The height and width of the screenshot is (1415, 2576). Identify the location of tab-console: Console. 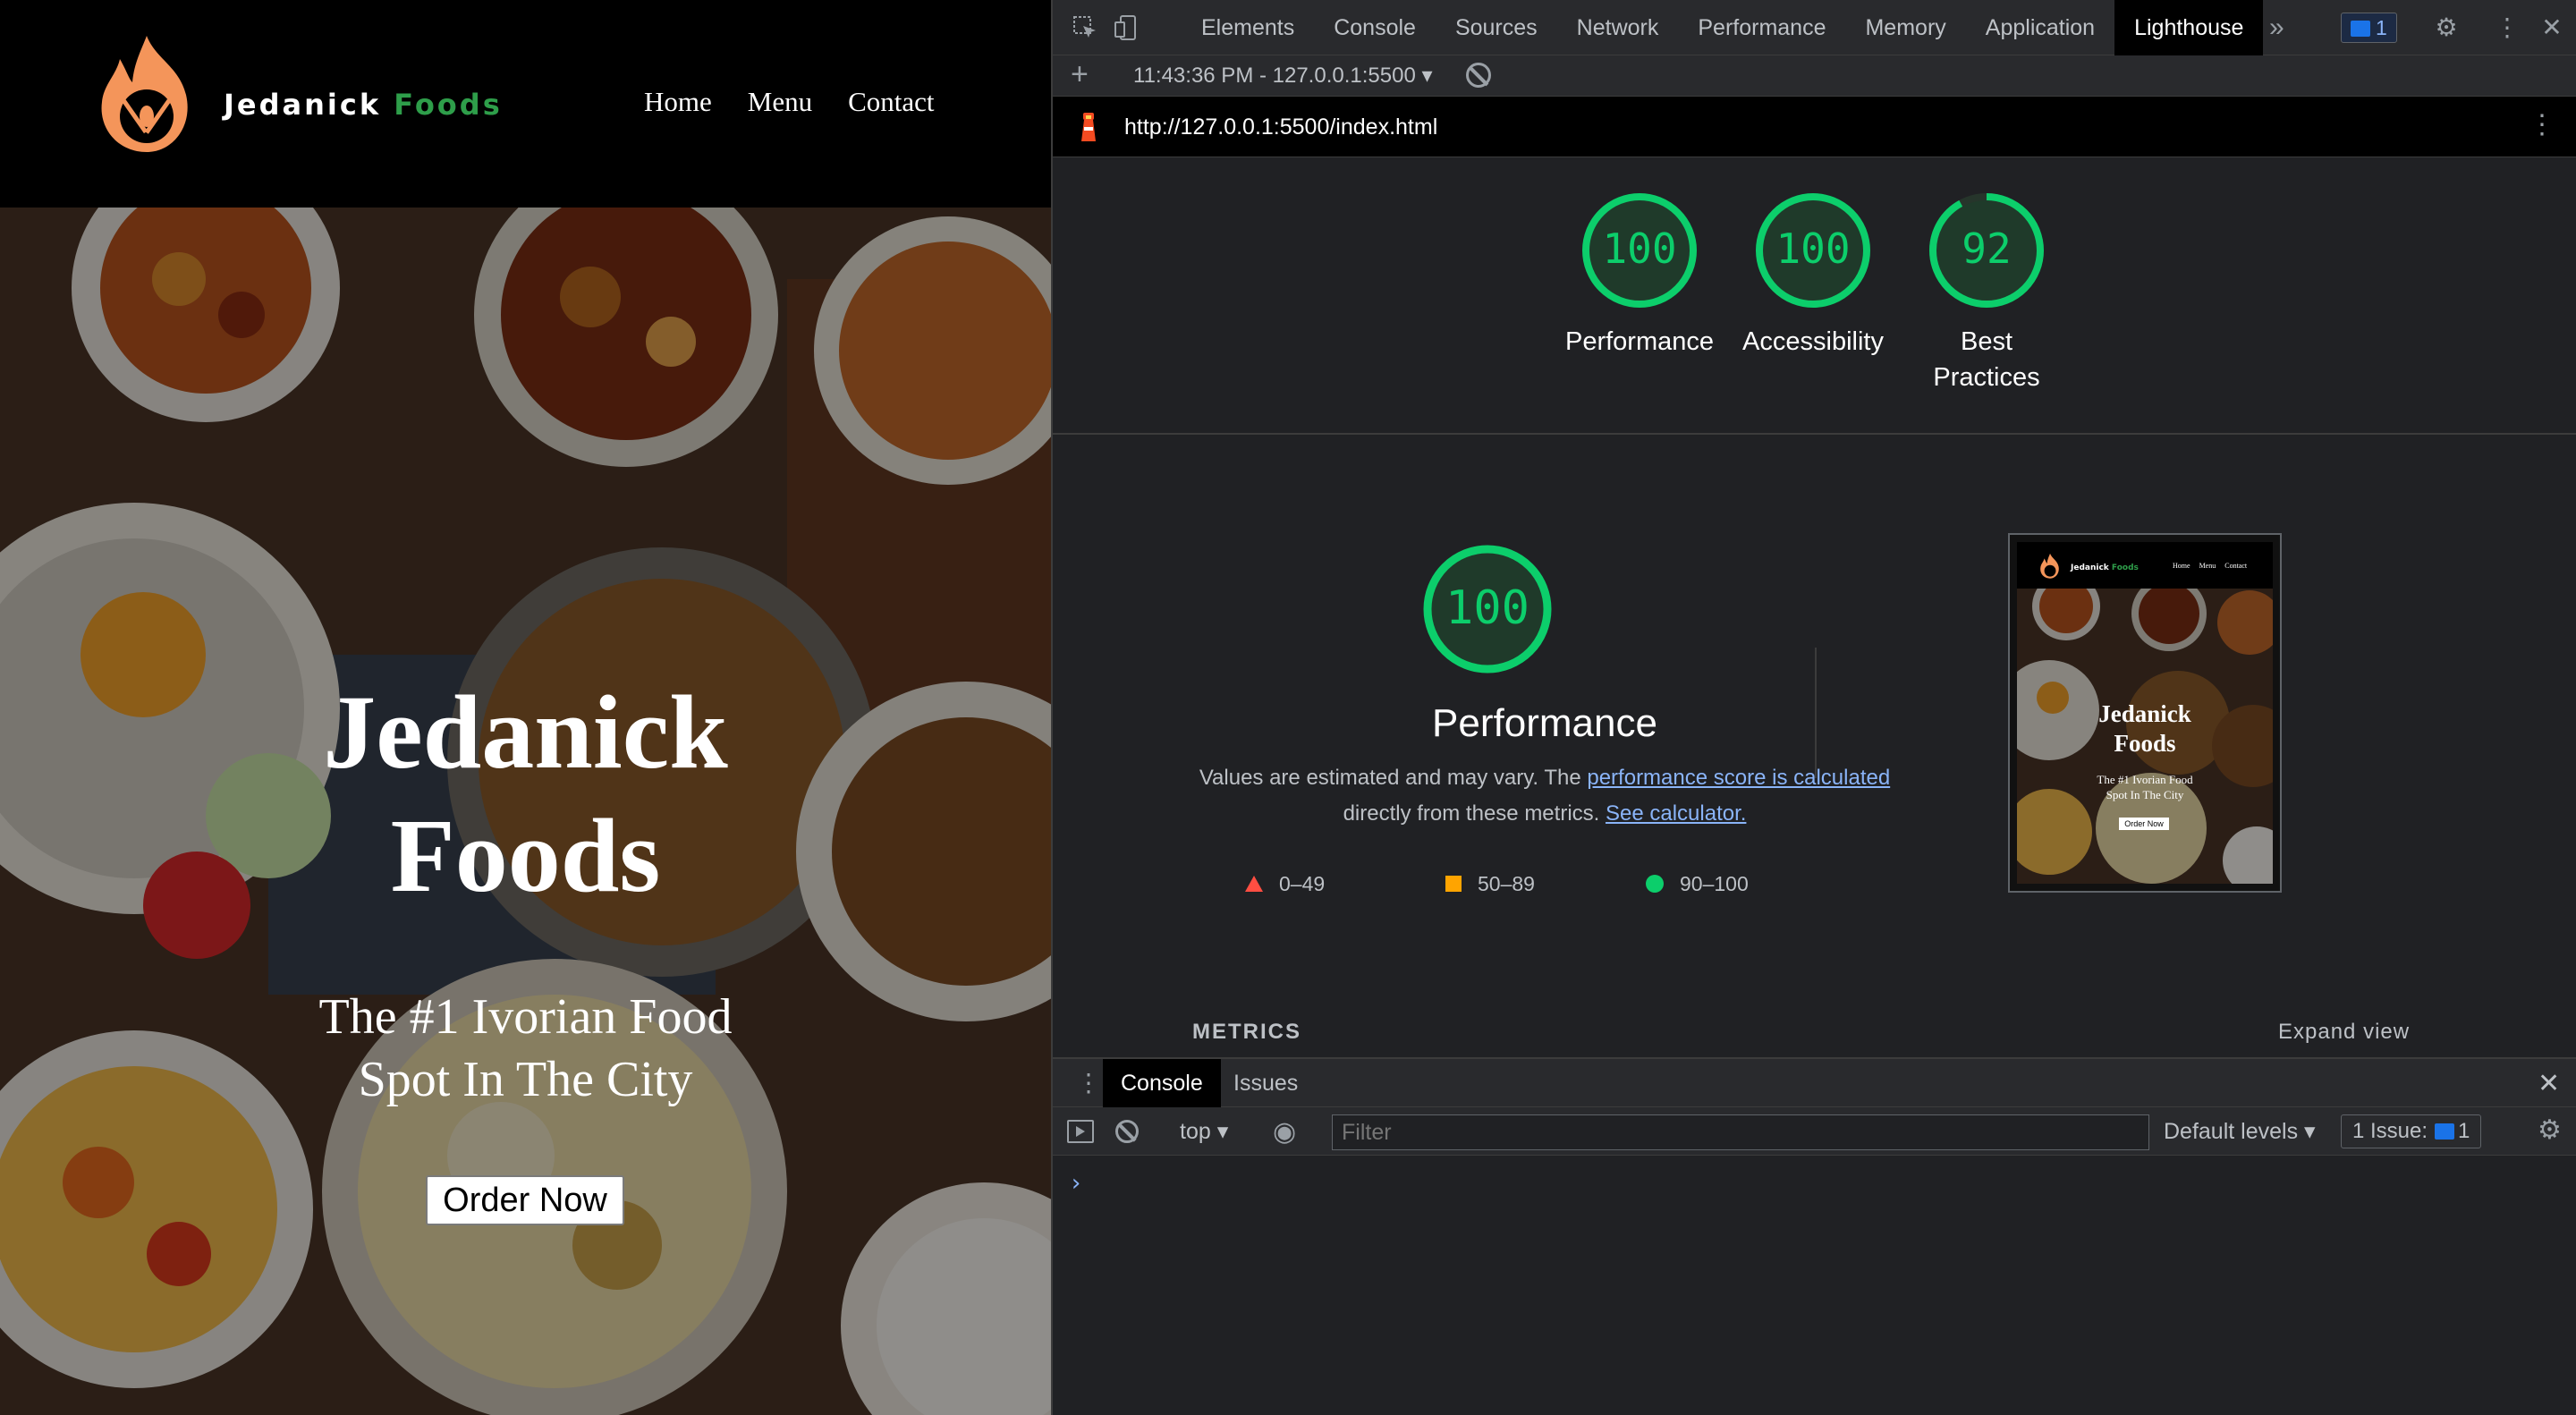
(1375, 28).